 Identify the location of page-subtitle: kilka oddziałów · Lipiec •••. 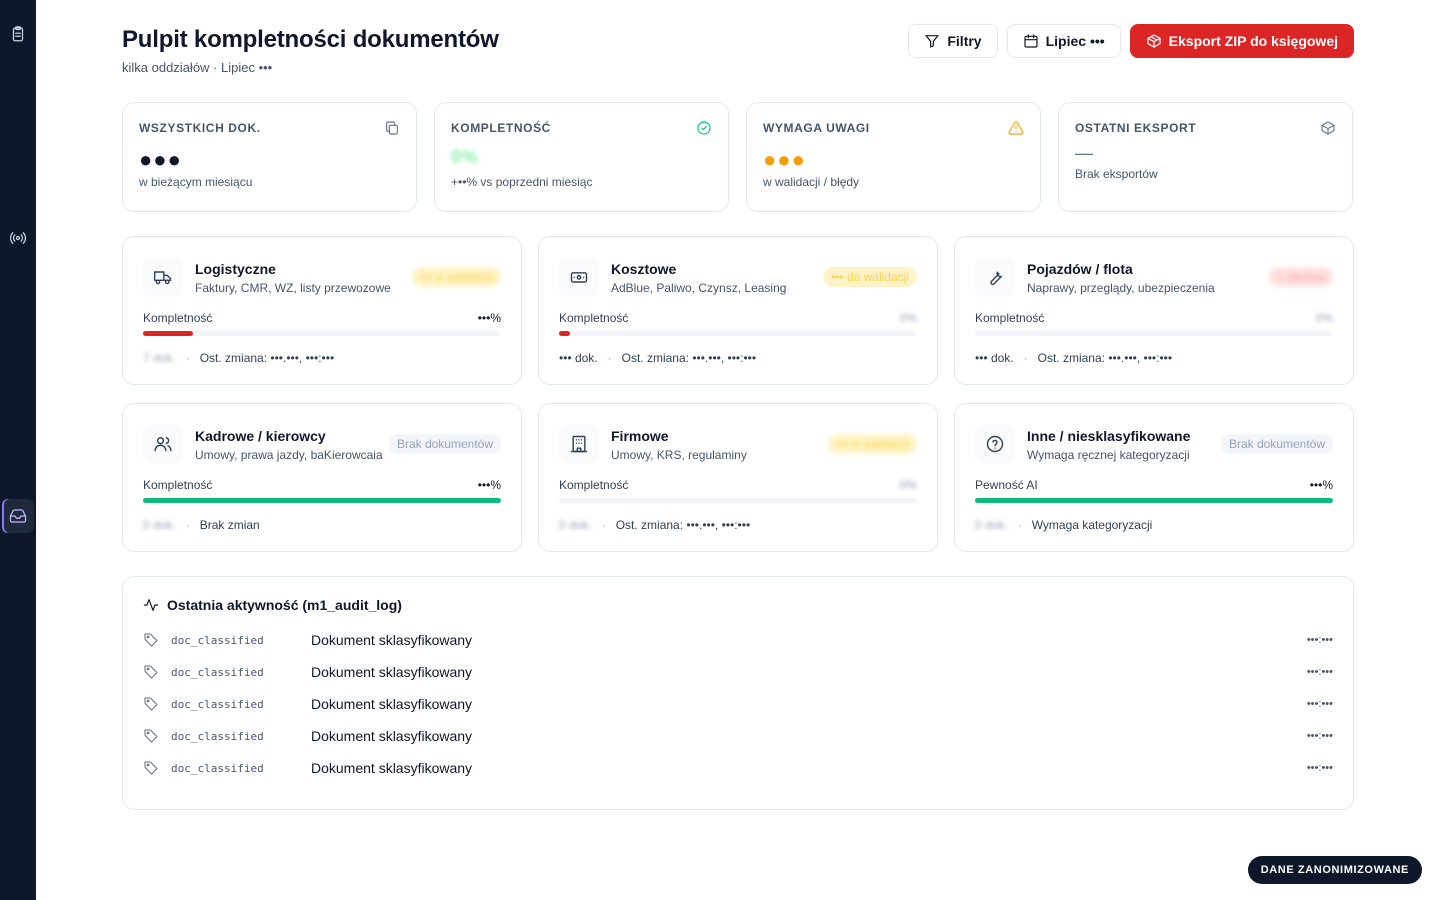
(197, 67).